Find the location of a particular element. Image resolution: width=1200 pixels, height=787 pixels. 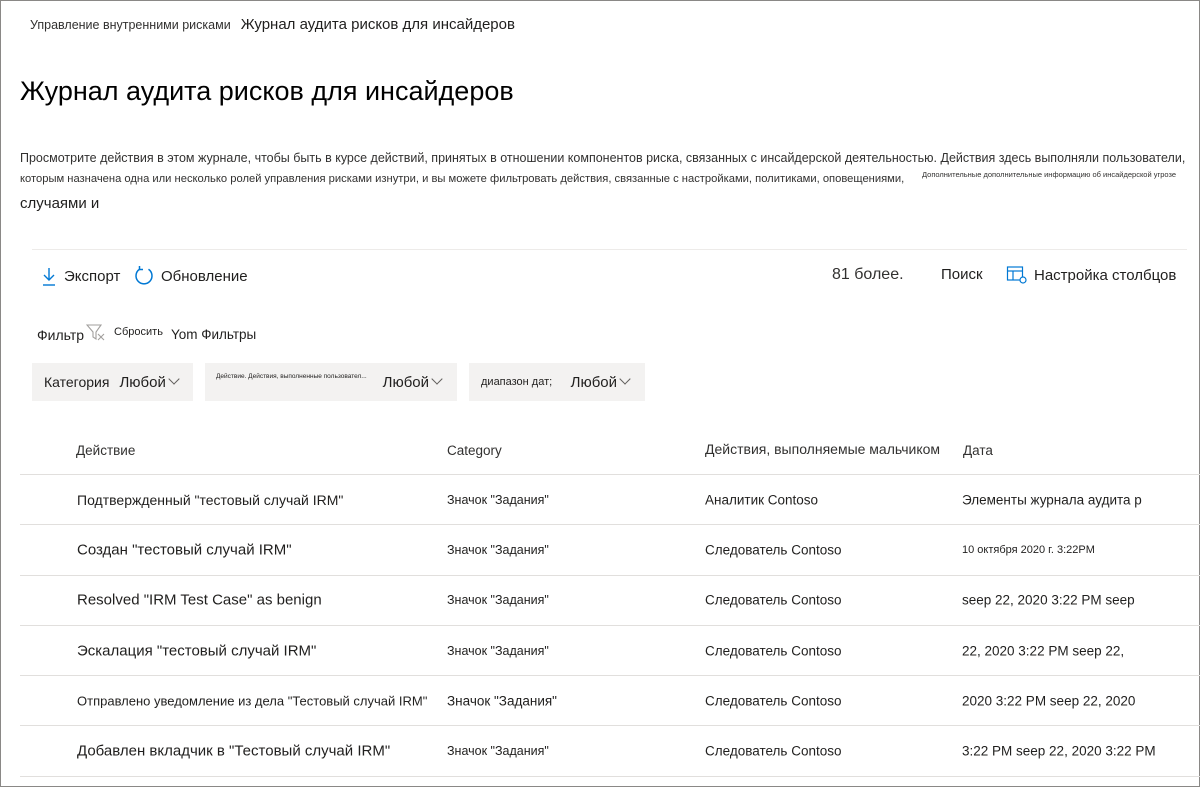

column-header-category: Category is located at coordinates (474, 450).